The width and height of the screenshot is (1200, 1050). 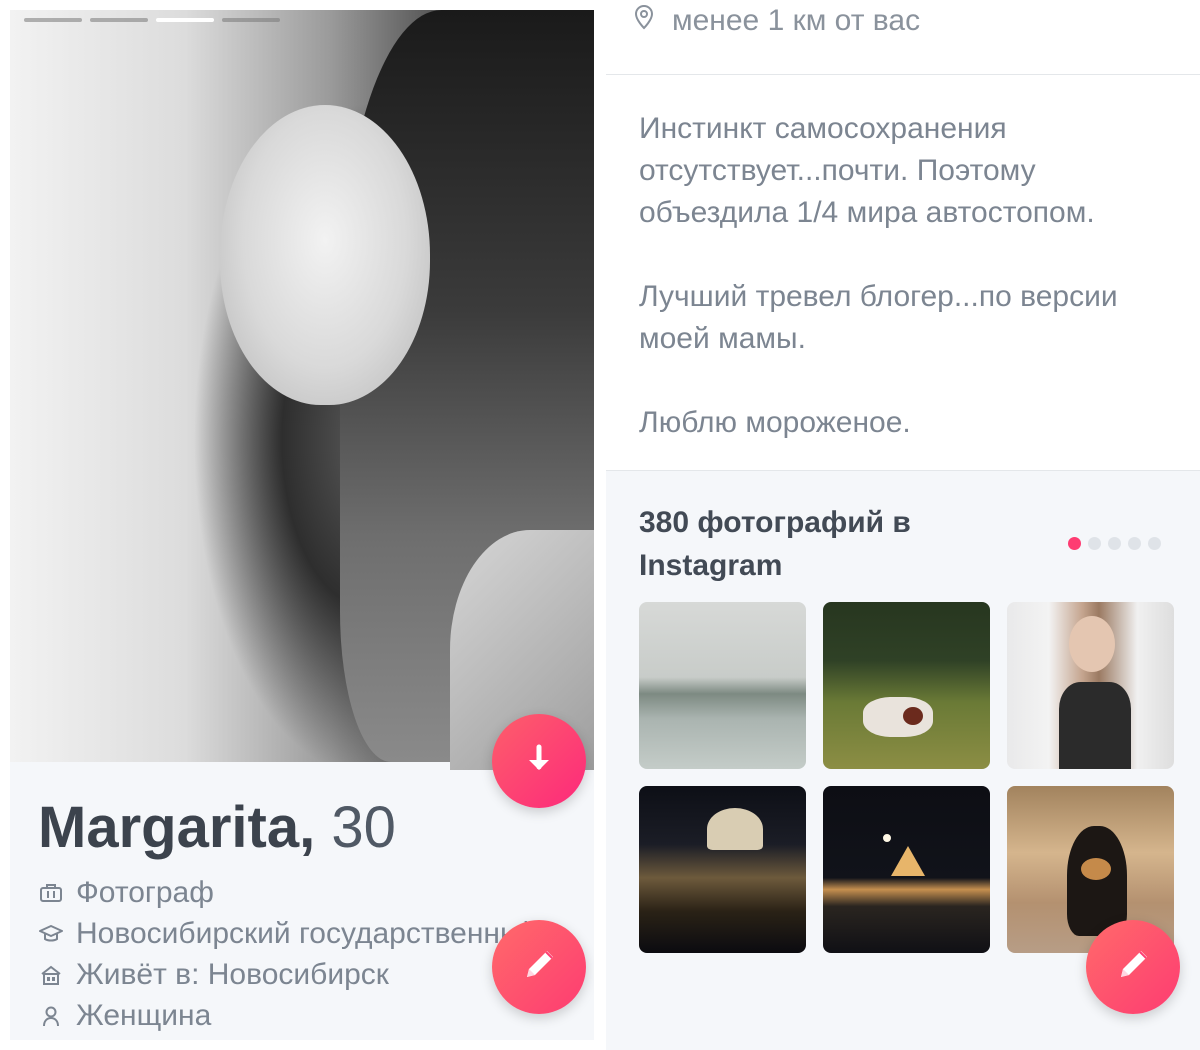 I want to click on detail-job: Фотограф, so click(x=316, y=892).